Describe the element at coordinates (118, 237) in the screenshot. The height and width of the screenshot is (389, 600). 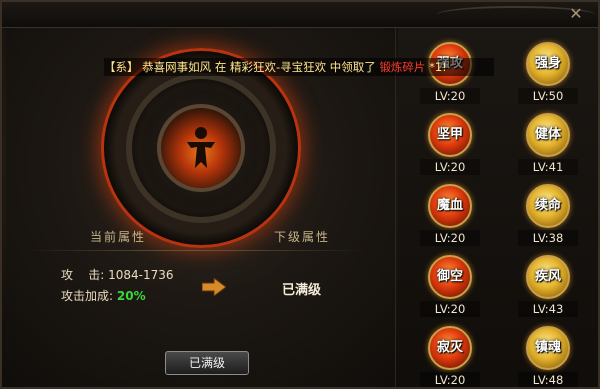
I see `current-attributes-header: 当前属性` at that location.